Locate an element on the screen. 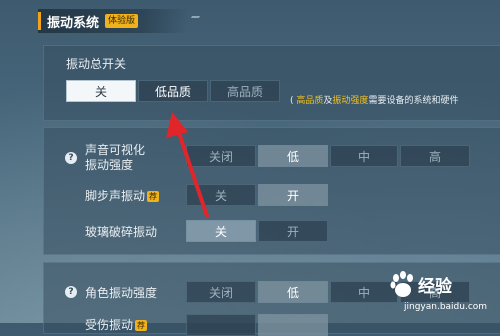  sound-viz-label: 声音可视化 振动强度 is located at coordinates (115, 158).